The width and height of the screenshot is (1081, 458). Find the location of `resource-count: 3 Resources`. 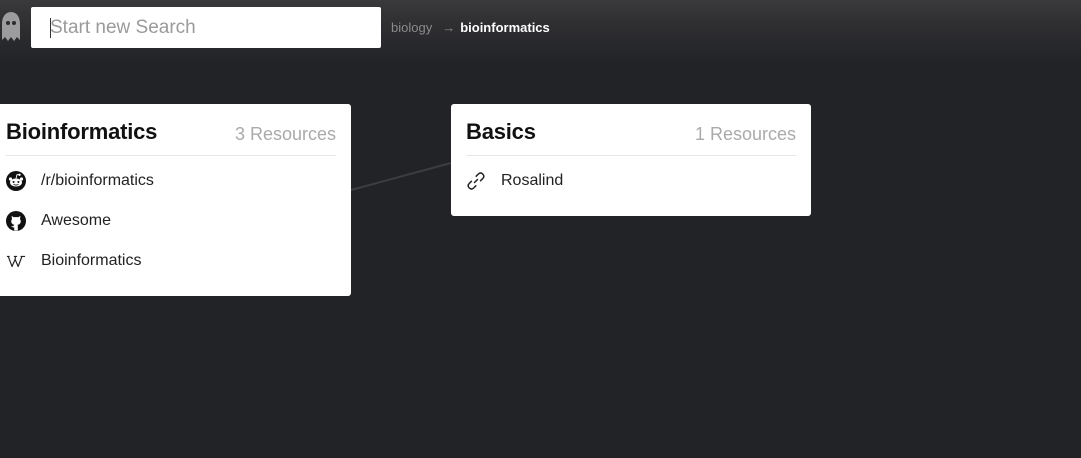

resource-count: 3 Resources is located at coordinates (285, 134).